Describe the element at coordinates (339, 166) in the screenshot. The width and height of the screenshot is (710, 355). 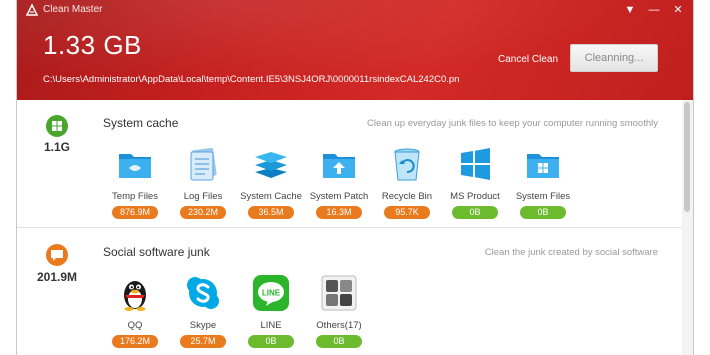
I see `folder-up-icon` at that location.